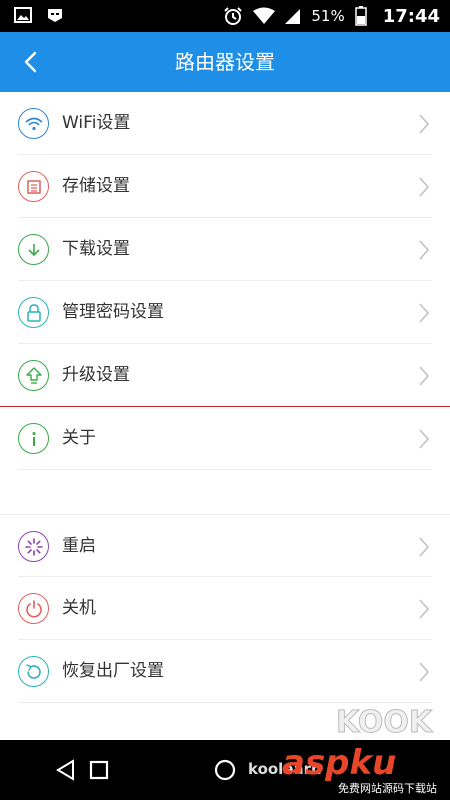  I want to click on power-icon, so click(33, 608).